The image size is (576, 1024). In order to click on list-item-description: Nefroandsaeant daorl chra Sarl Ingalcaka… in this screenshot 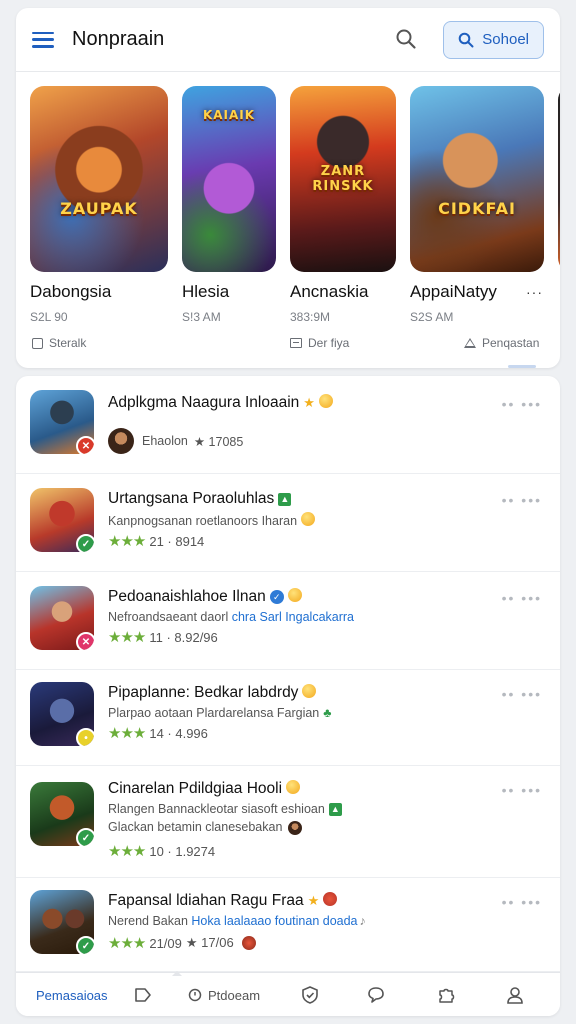, I will do `click(231, 617)`.